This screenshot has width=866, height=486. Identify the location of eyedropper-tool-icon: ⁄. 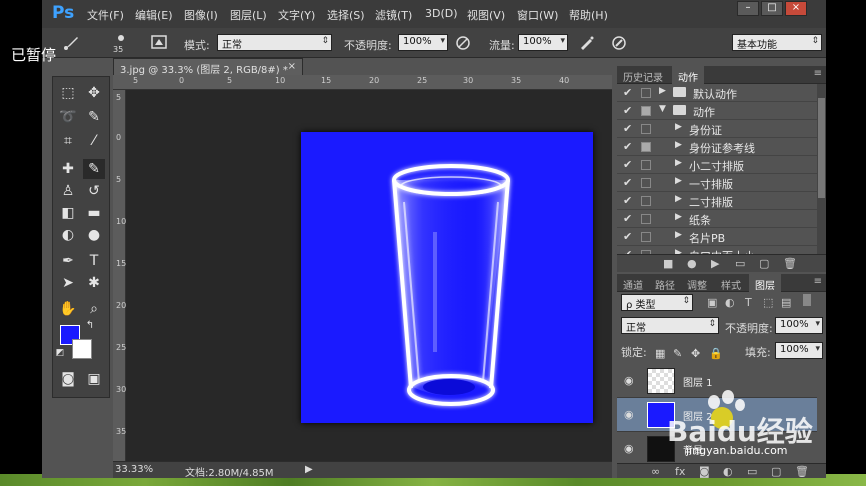
(94, 141).